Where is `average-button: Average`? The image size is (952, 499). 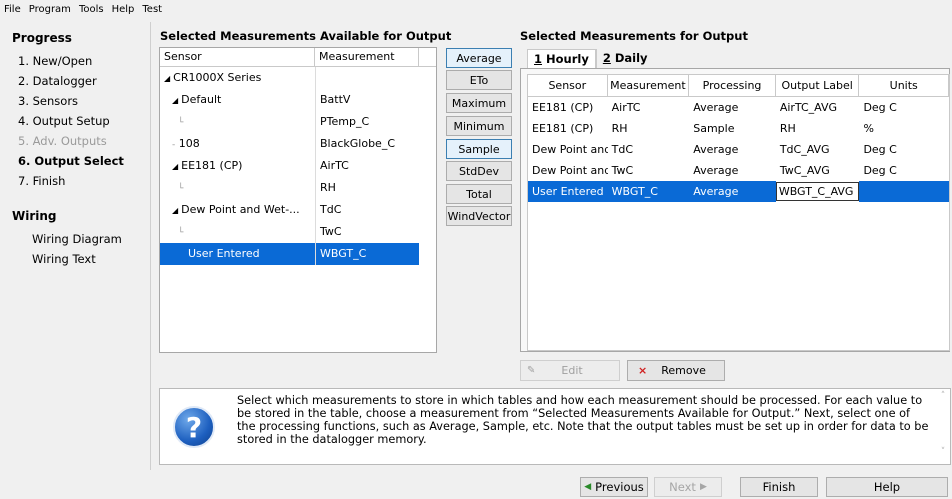
average-button: Average is located at coordinates (479, 58).